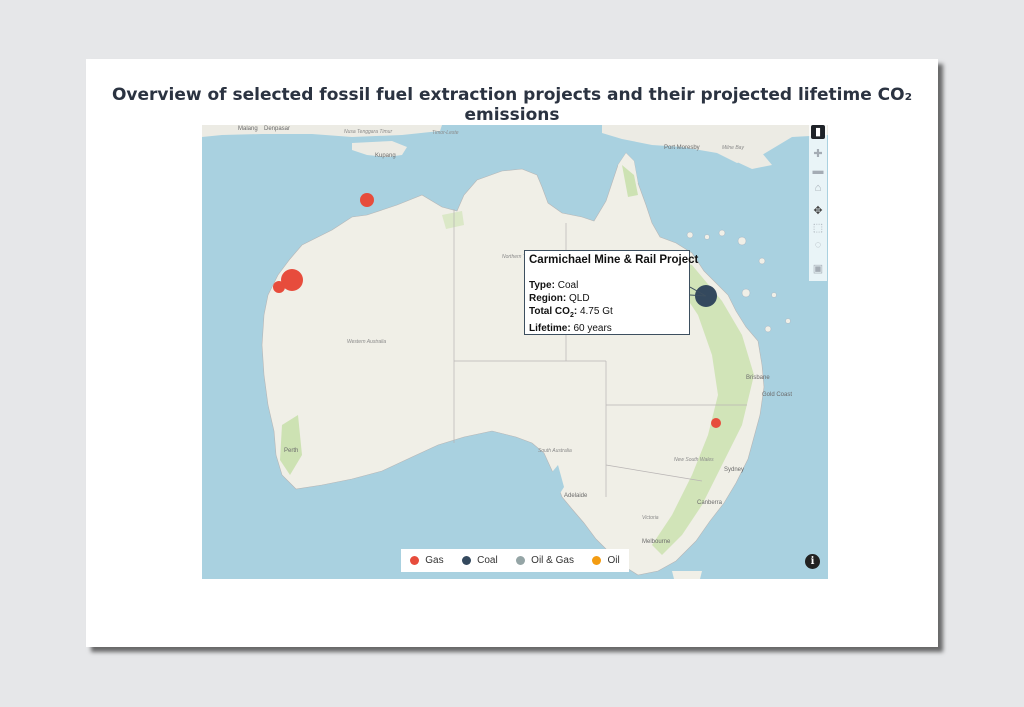 The image size is (1024, 707). Describe the element at coordinates (818, 203) in the screenshot. I see `modebar: ▮ ✚ ▬ ⌂ ✥ ⬚ ◌ ▣` at that location.